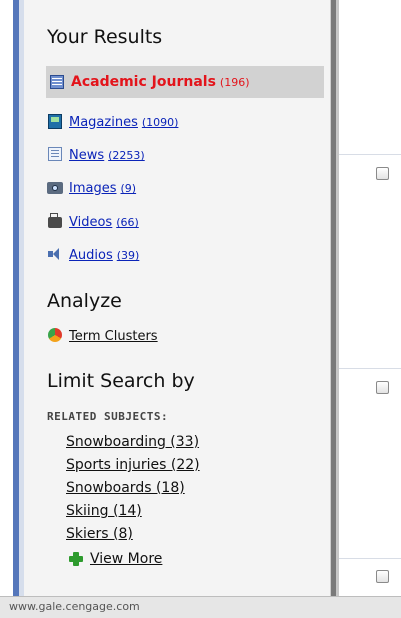 The width and height of the screenshot is (401, 618). What do you see at coordinates (128, 188) in the screenshot?
I see `result-type-count: (9)` at bounding box center [128, 188].